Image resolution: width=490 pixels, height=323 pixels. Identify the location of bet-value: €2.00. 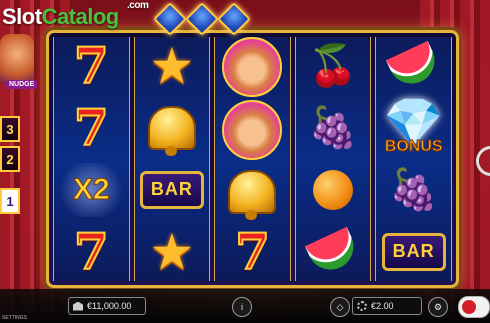
(382, 306).